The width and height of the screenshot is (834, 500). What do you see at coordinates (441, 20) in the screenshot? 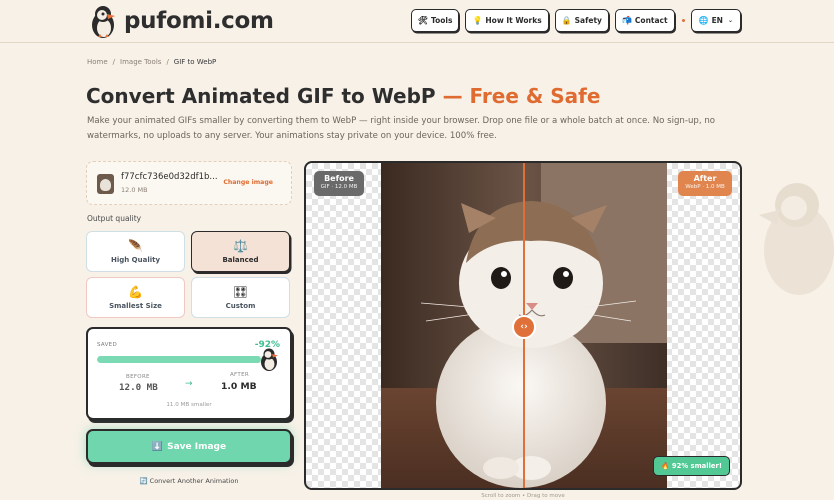
I see `nav-label: Tools` at bounding box center [441, 20].